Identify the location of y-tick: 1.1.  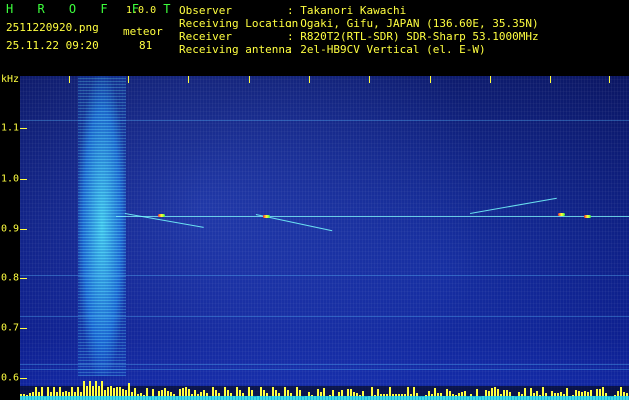
(10, 128).